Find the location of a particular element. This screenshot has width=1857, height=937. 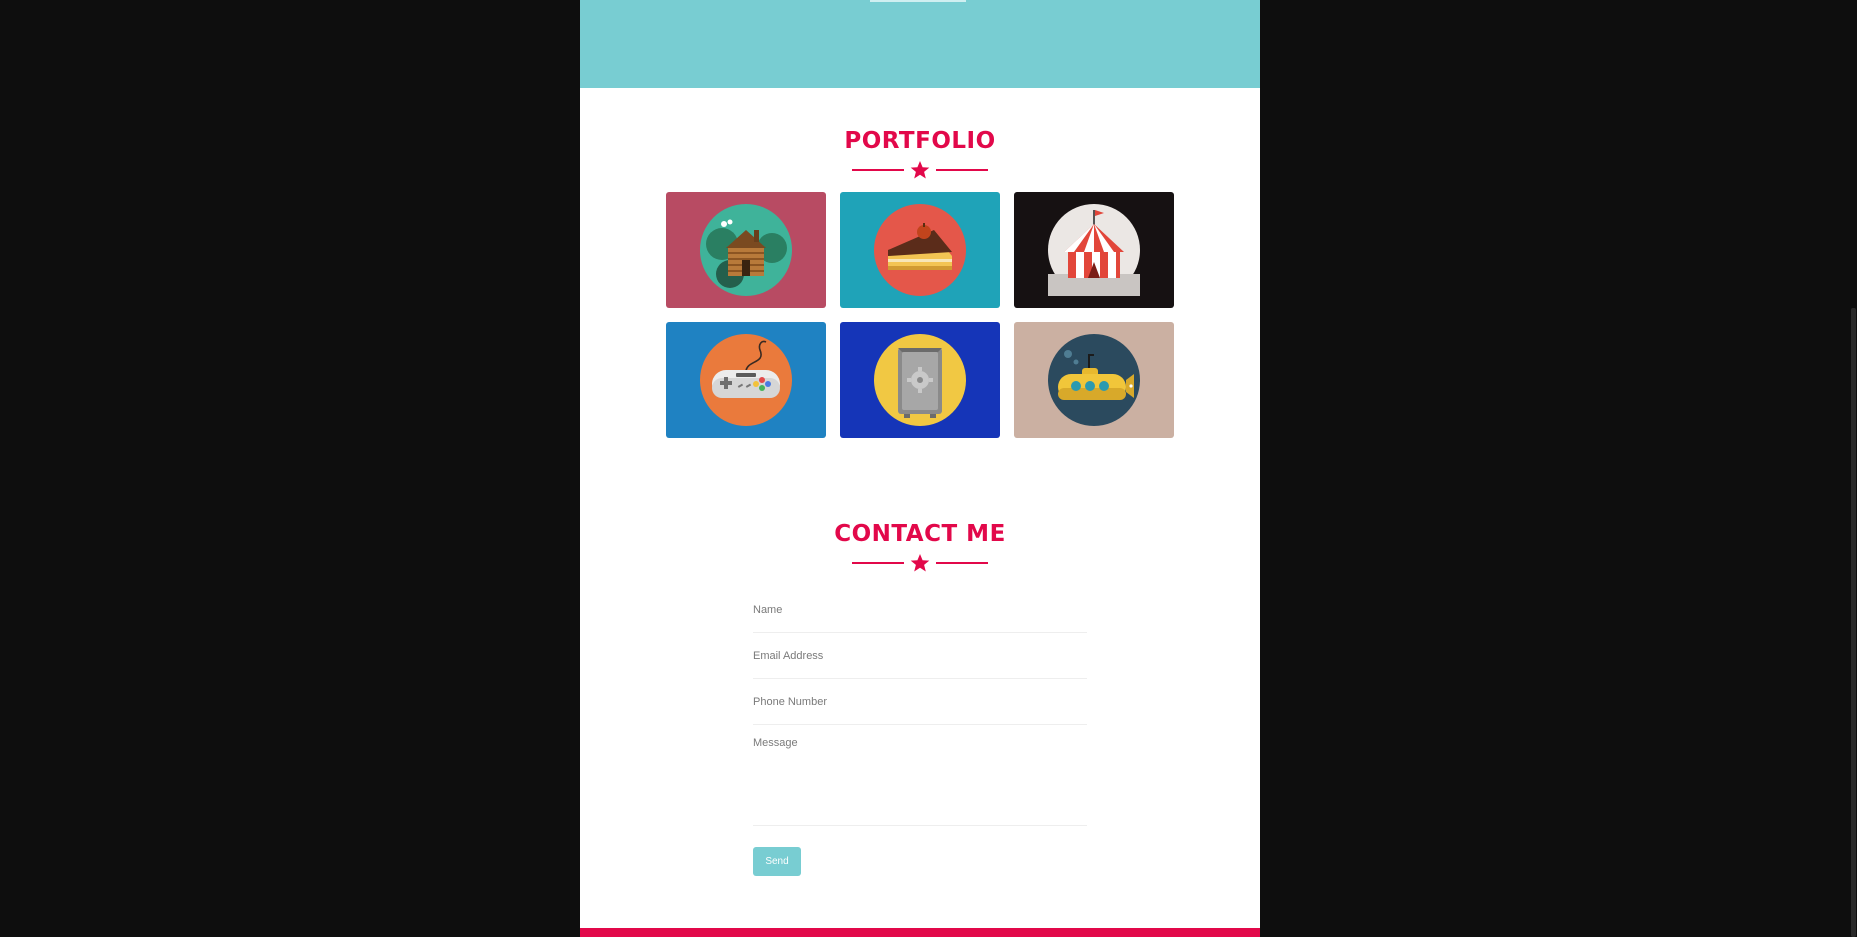

log-cabin-icon is located at coordinates (746, 250).